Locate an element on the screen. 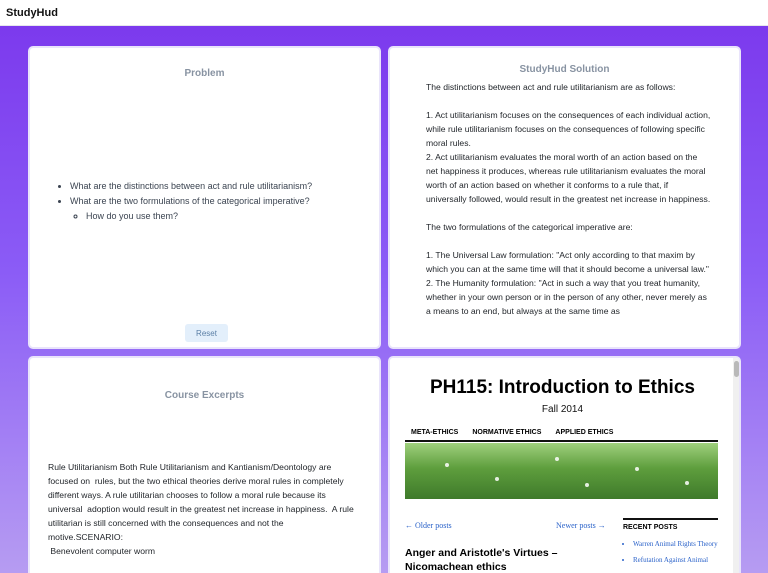  problem-title: Problem is located at coordinates (204, 73).